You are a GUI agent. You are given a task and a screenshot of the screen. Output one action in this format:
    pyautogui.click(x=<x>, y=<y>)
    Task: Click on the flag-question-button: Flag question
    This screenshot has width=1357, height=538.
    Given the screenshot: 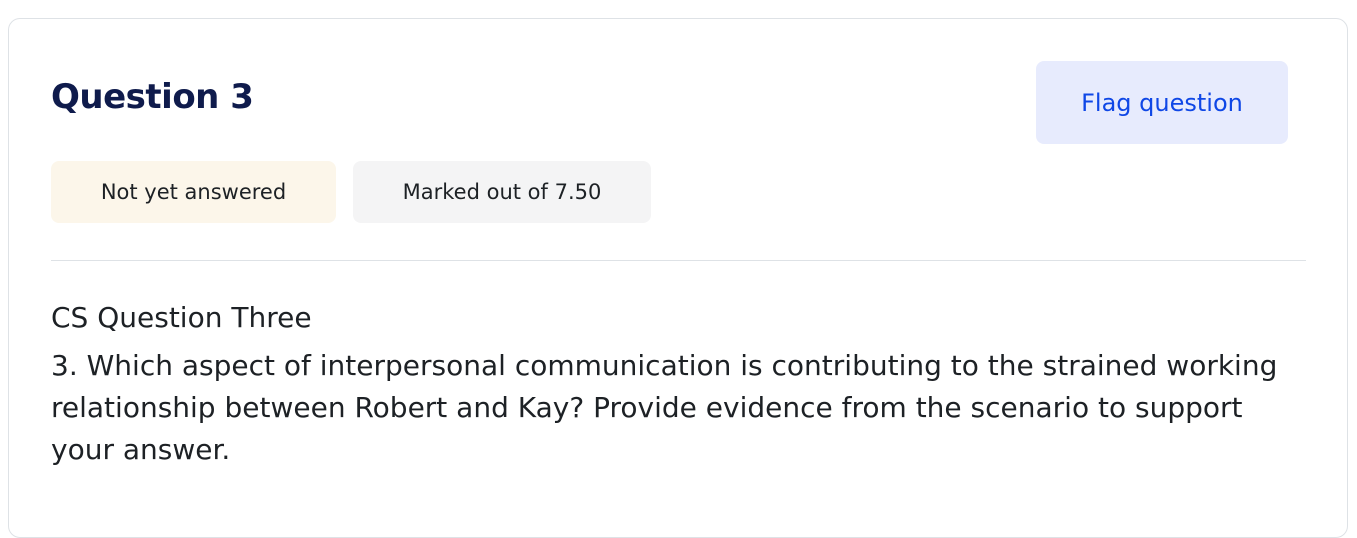 What is the action you would take?
    pyautogui.click(x=1162, y=102)
    